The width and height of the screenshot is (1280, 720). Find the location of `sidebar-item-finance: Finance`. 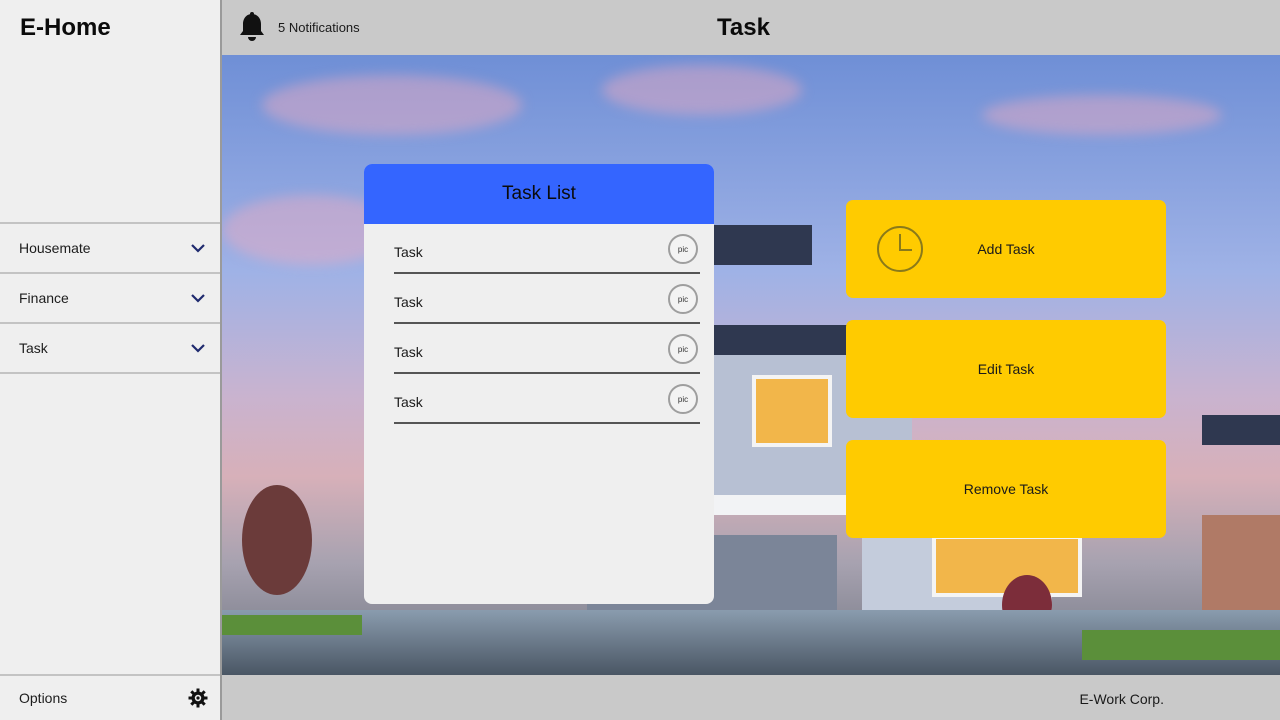

sidebar-item-finance: Finance is located at coordinates (110, 299).